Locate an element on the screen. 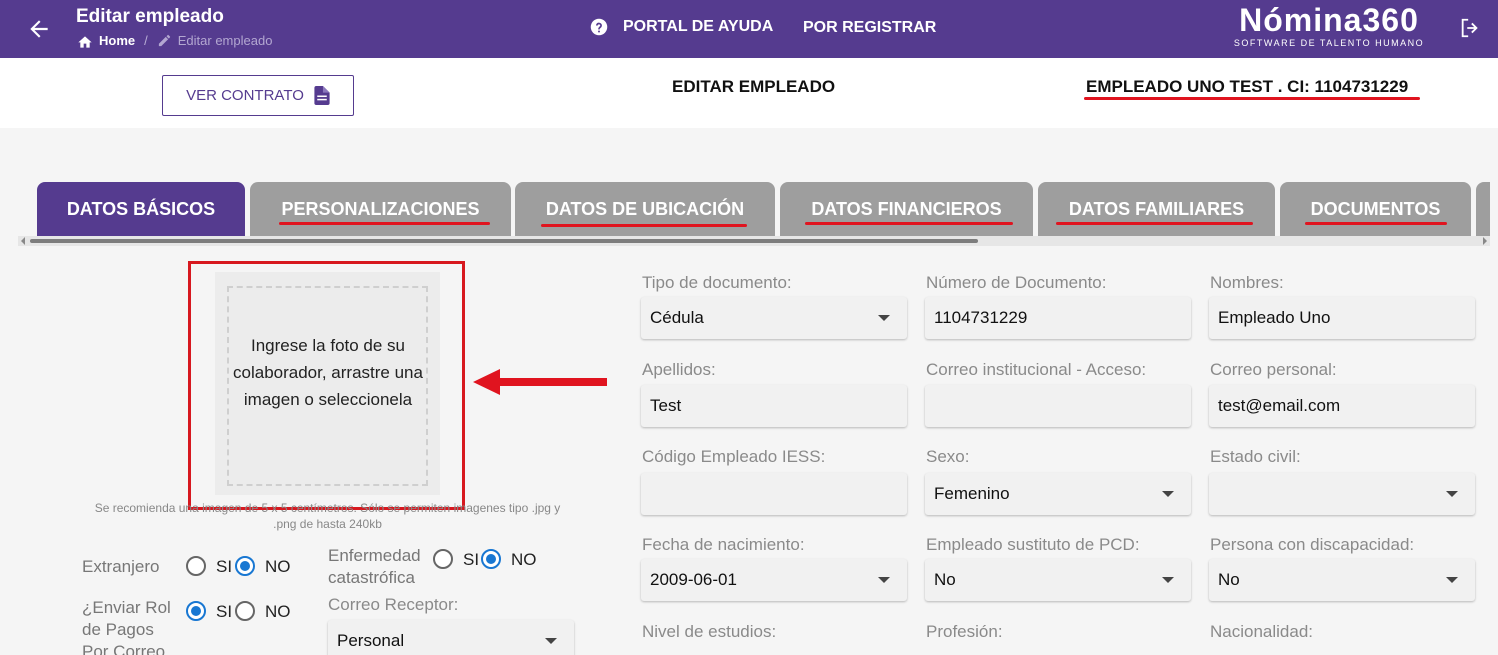 Image resolution: width=1498 pixels, height=655 pixels. rol-pagos-label-line2: de Pagos is located at coordinates (118, 629).